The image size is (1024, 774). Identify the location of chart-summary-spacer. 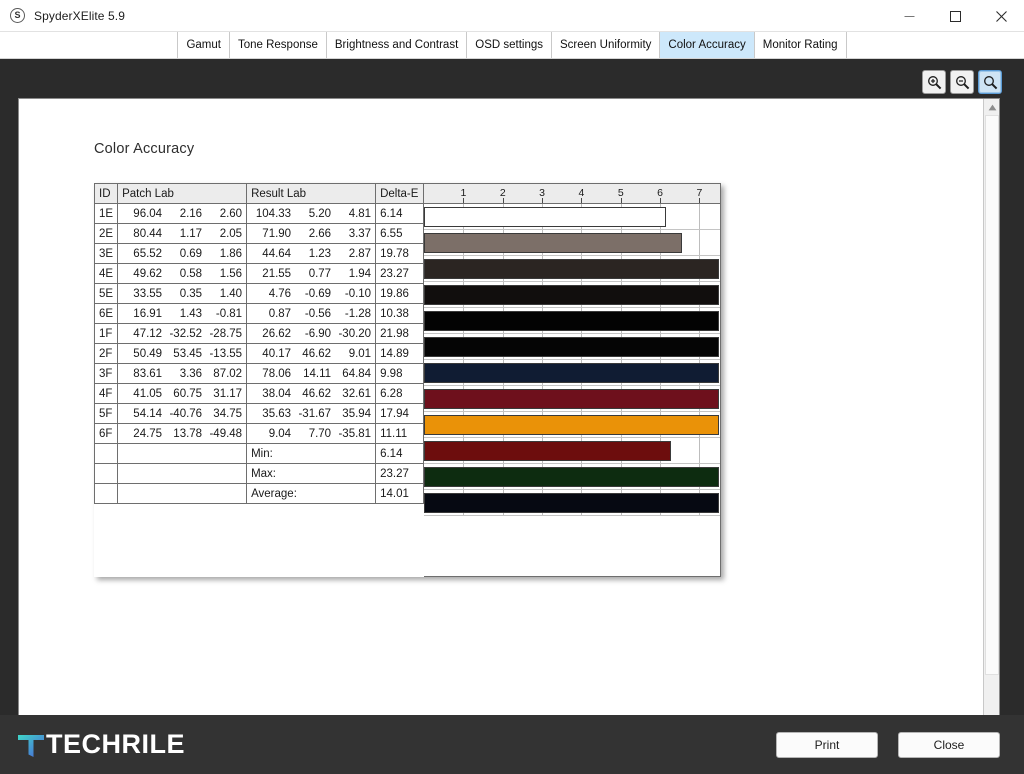
(572, 566).